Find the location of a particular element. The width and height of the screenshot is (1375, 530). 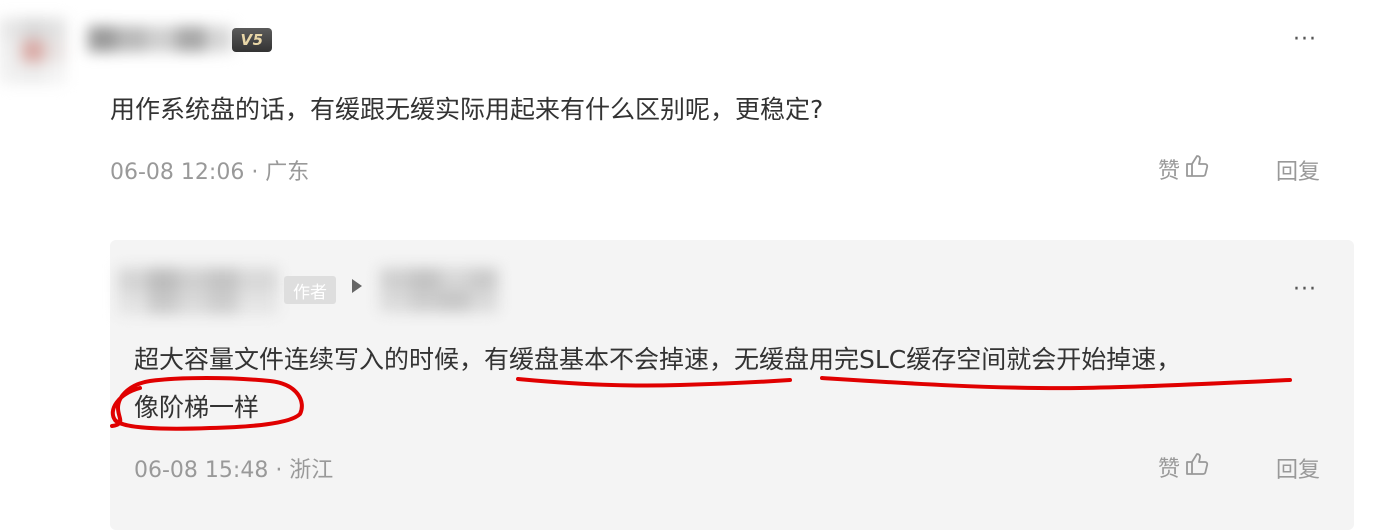

reply-text-line-2: 像阶梯一样 is located at coordinates (197, 407).